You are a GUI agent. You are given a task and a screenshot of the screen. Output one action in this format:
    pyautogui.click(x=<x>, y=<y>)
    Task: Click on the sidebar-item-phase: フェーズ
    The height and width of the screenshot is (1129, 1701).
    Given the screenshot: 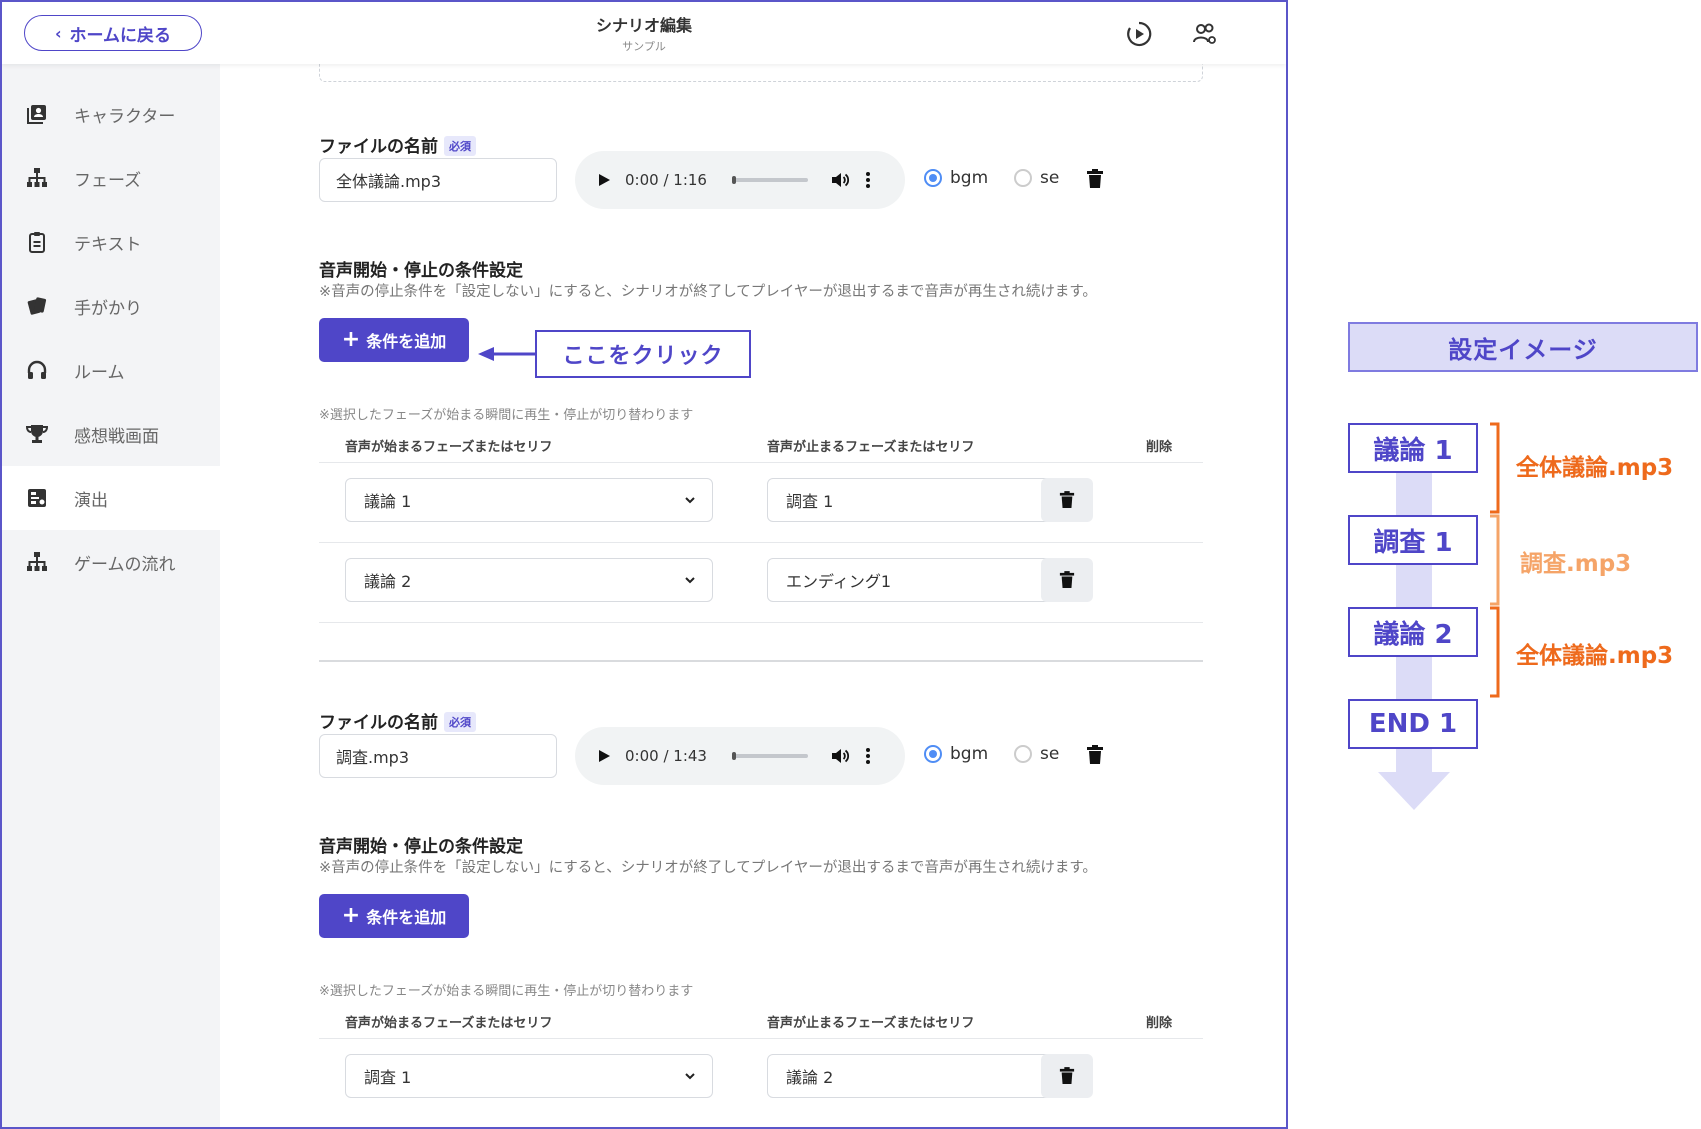 What is the action you would take?
    pyautogui.click(x=111, y=178)
    